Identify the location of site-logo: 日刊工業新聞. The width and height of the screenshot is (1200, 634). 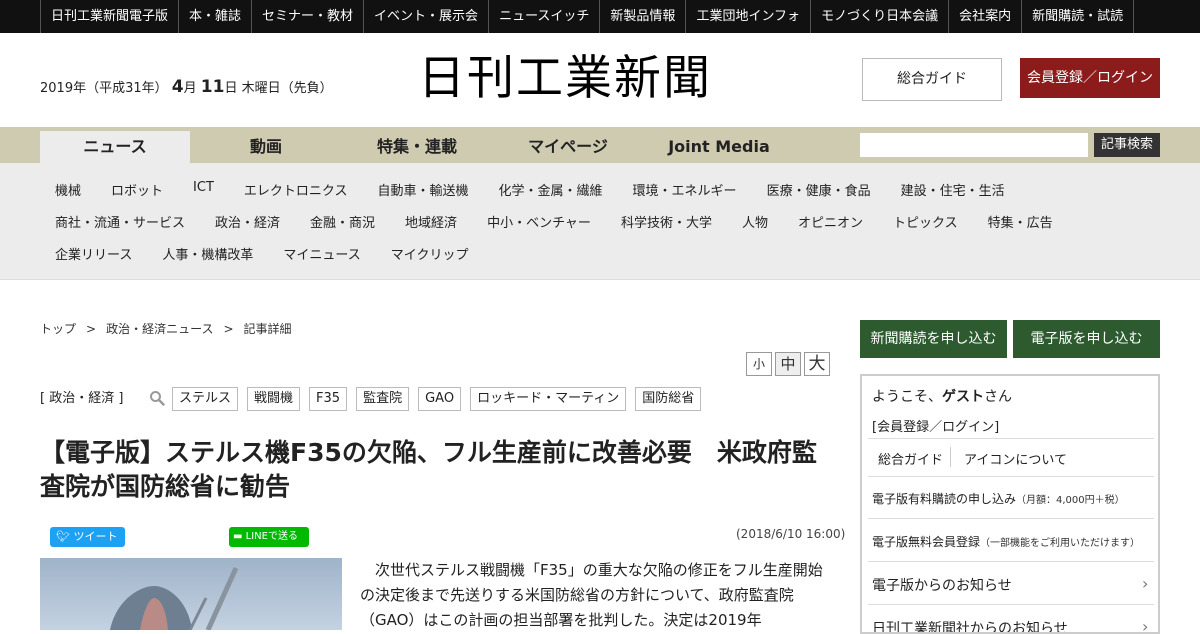
(565, 79).